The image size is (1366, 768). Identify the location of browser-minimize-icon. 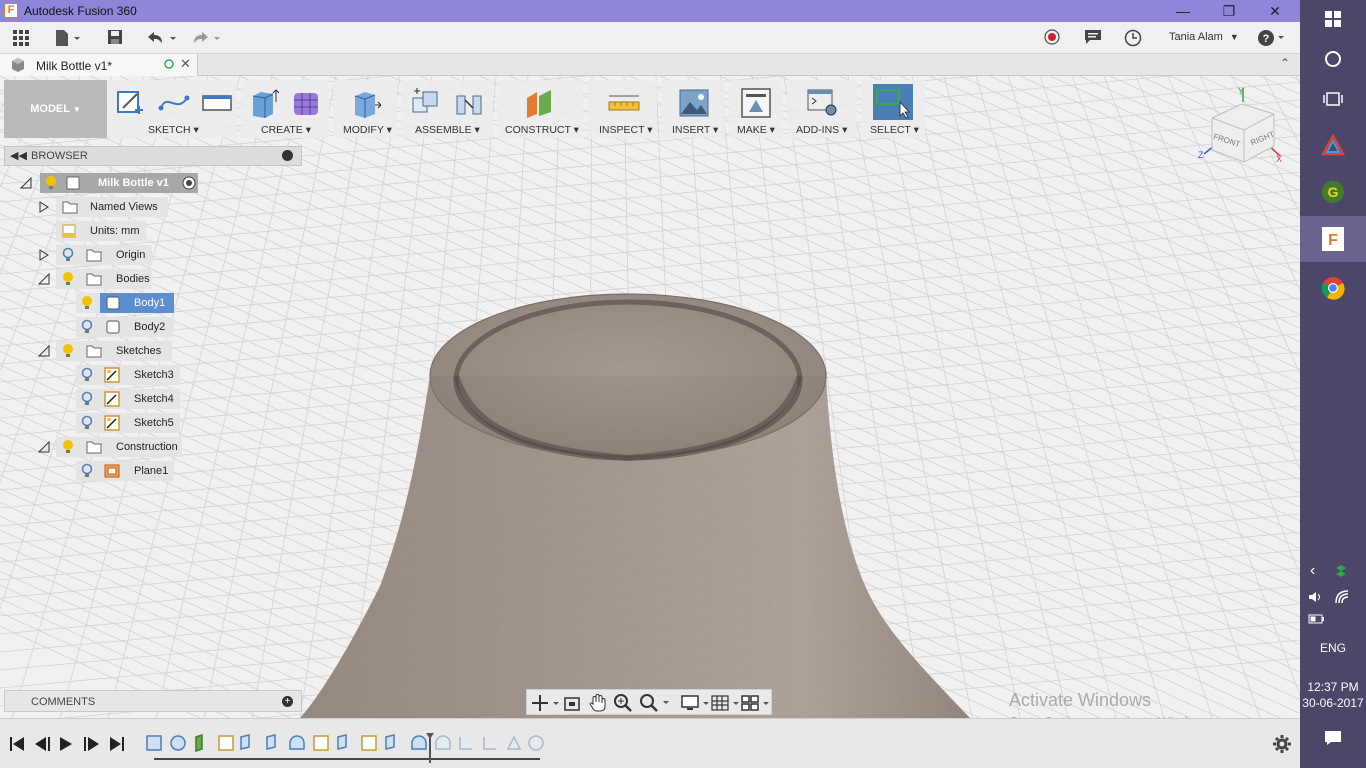
(287, 155).